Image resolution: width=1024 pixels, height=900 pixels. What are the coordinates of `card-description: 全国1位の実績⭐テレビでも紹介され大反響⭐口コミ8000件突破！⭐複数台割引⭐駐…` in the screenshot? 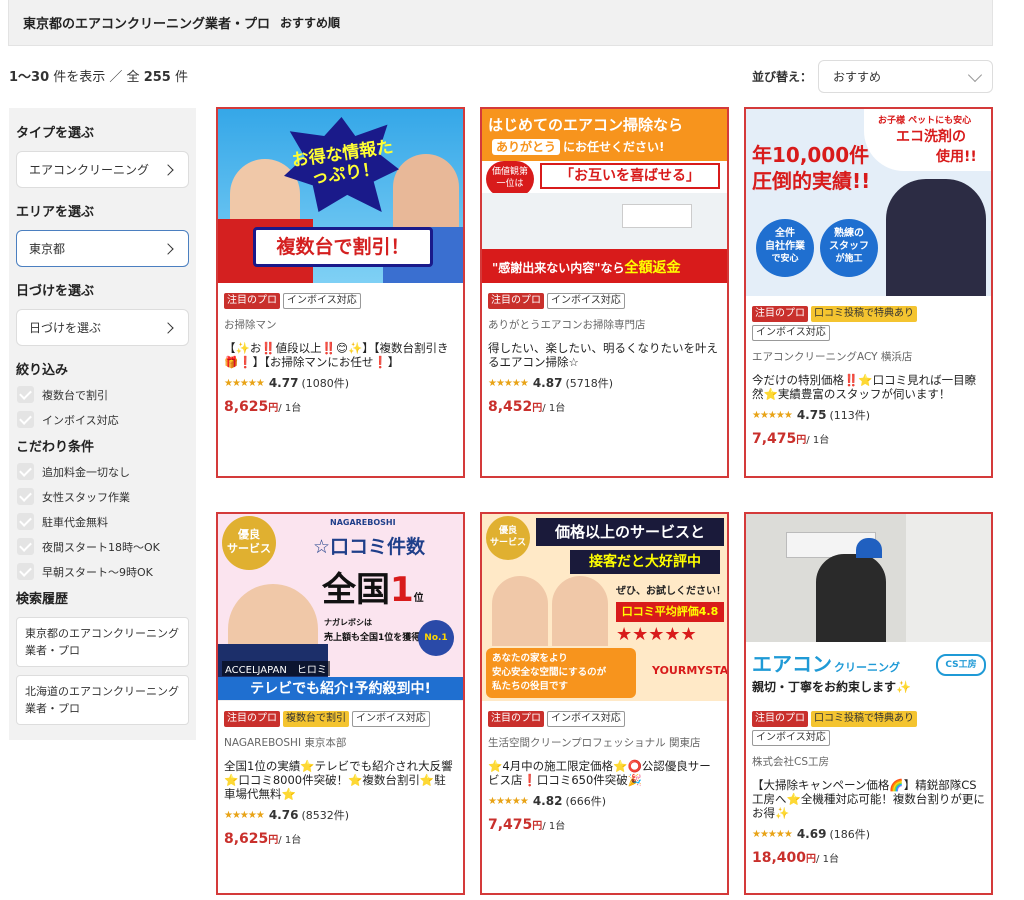 It's located at (338, 780).